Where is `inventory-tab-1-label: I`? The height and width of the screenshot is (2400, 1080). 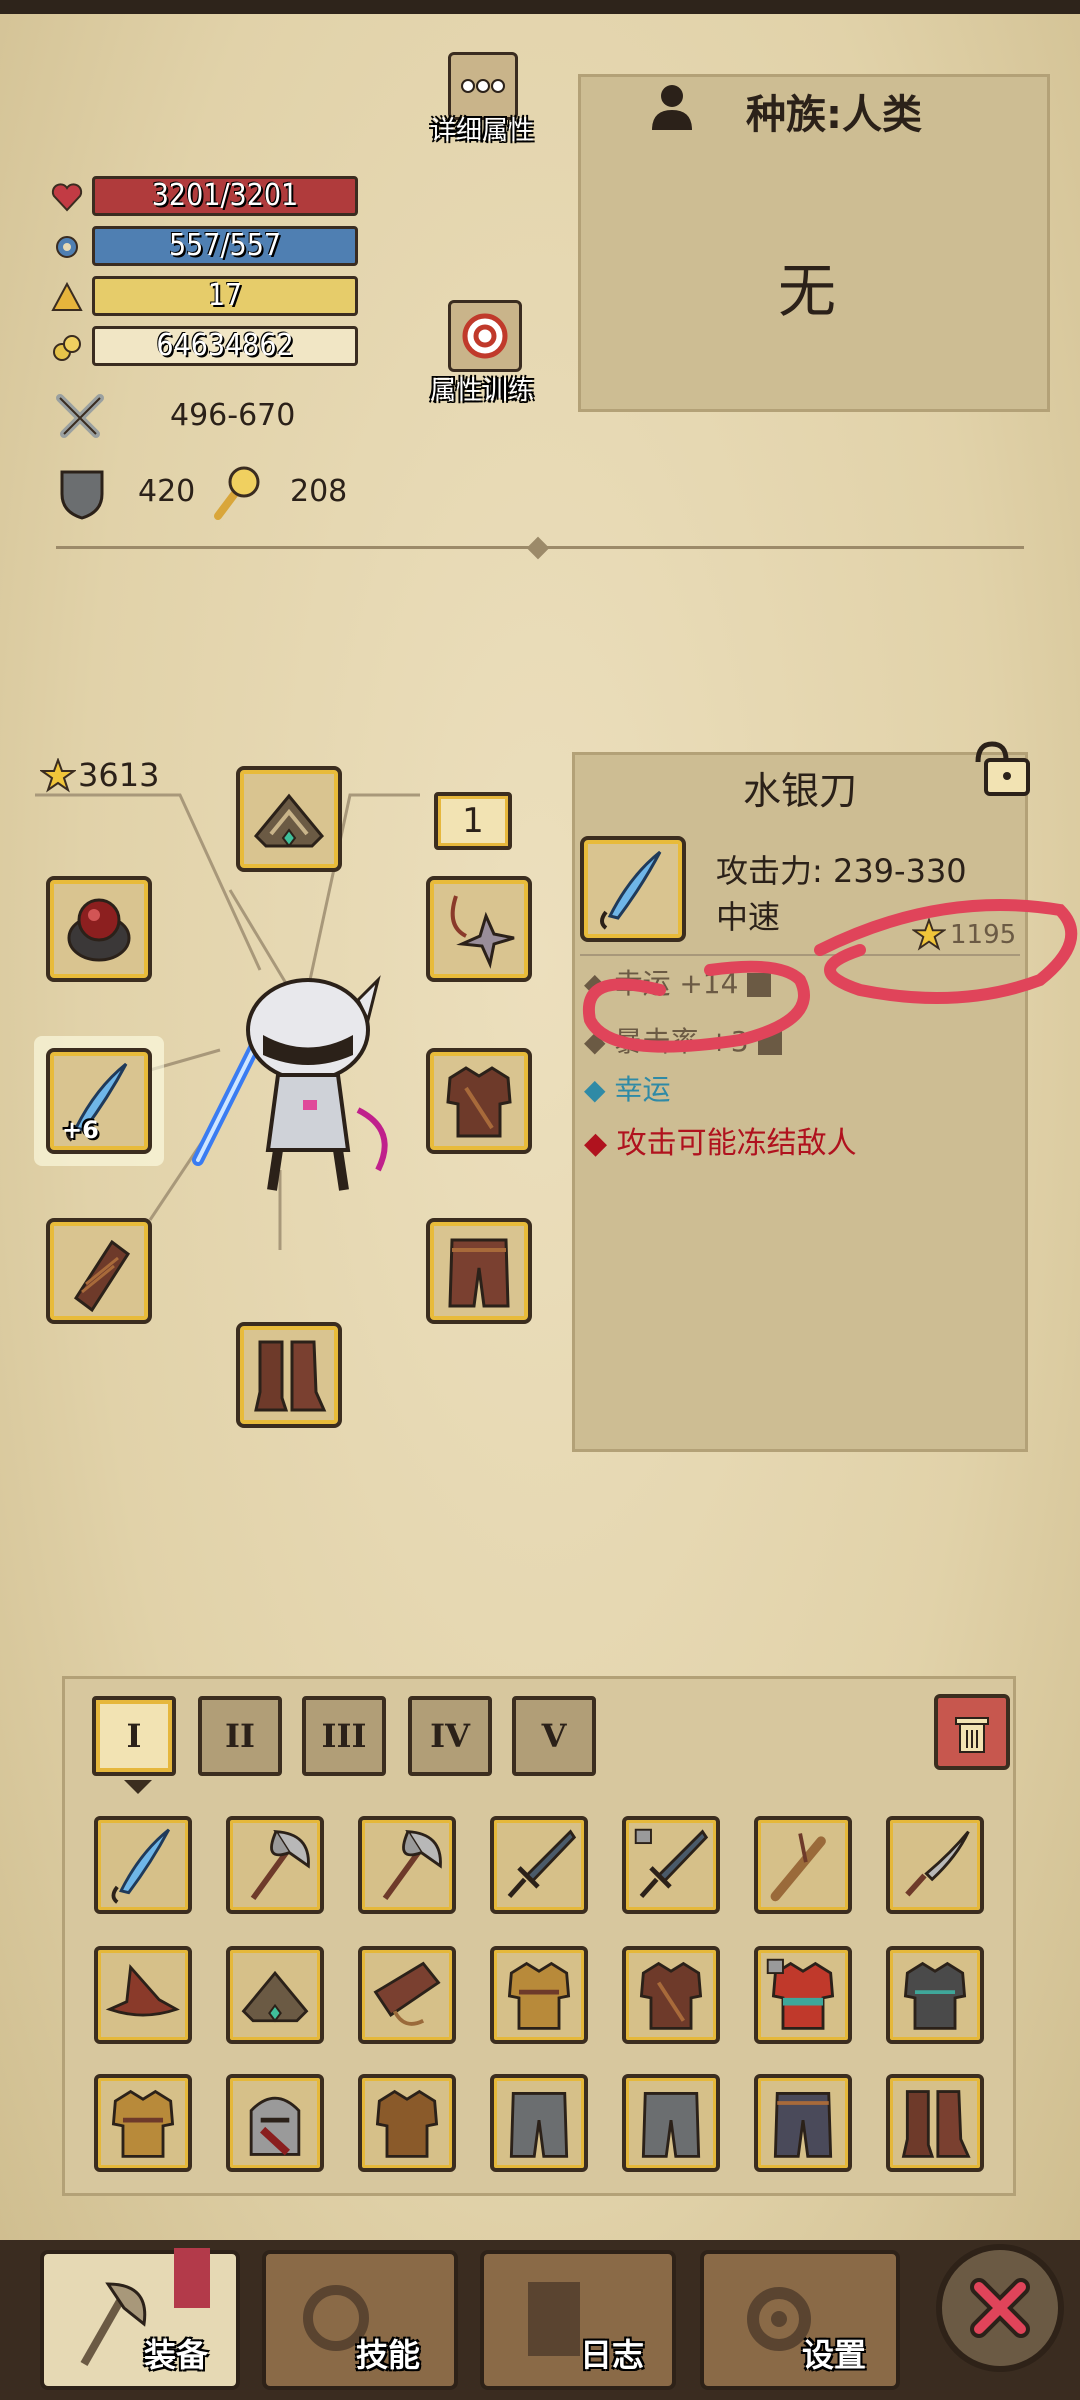
inventory-tab-1-label: I is located at coordinates (134, 1736).